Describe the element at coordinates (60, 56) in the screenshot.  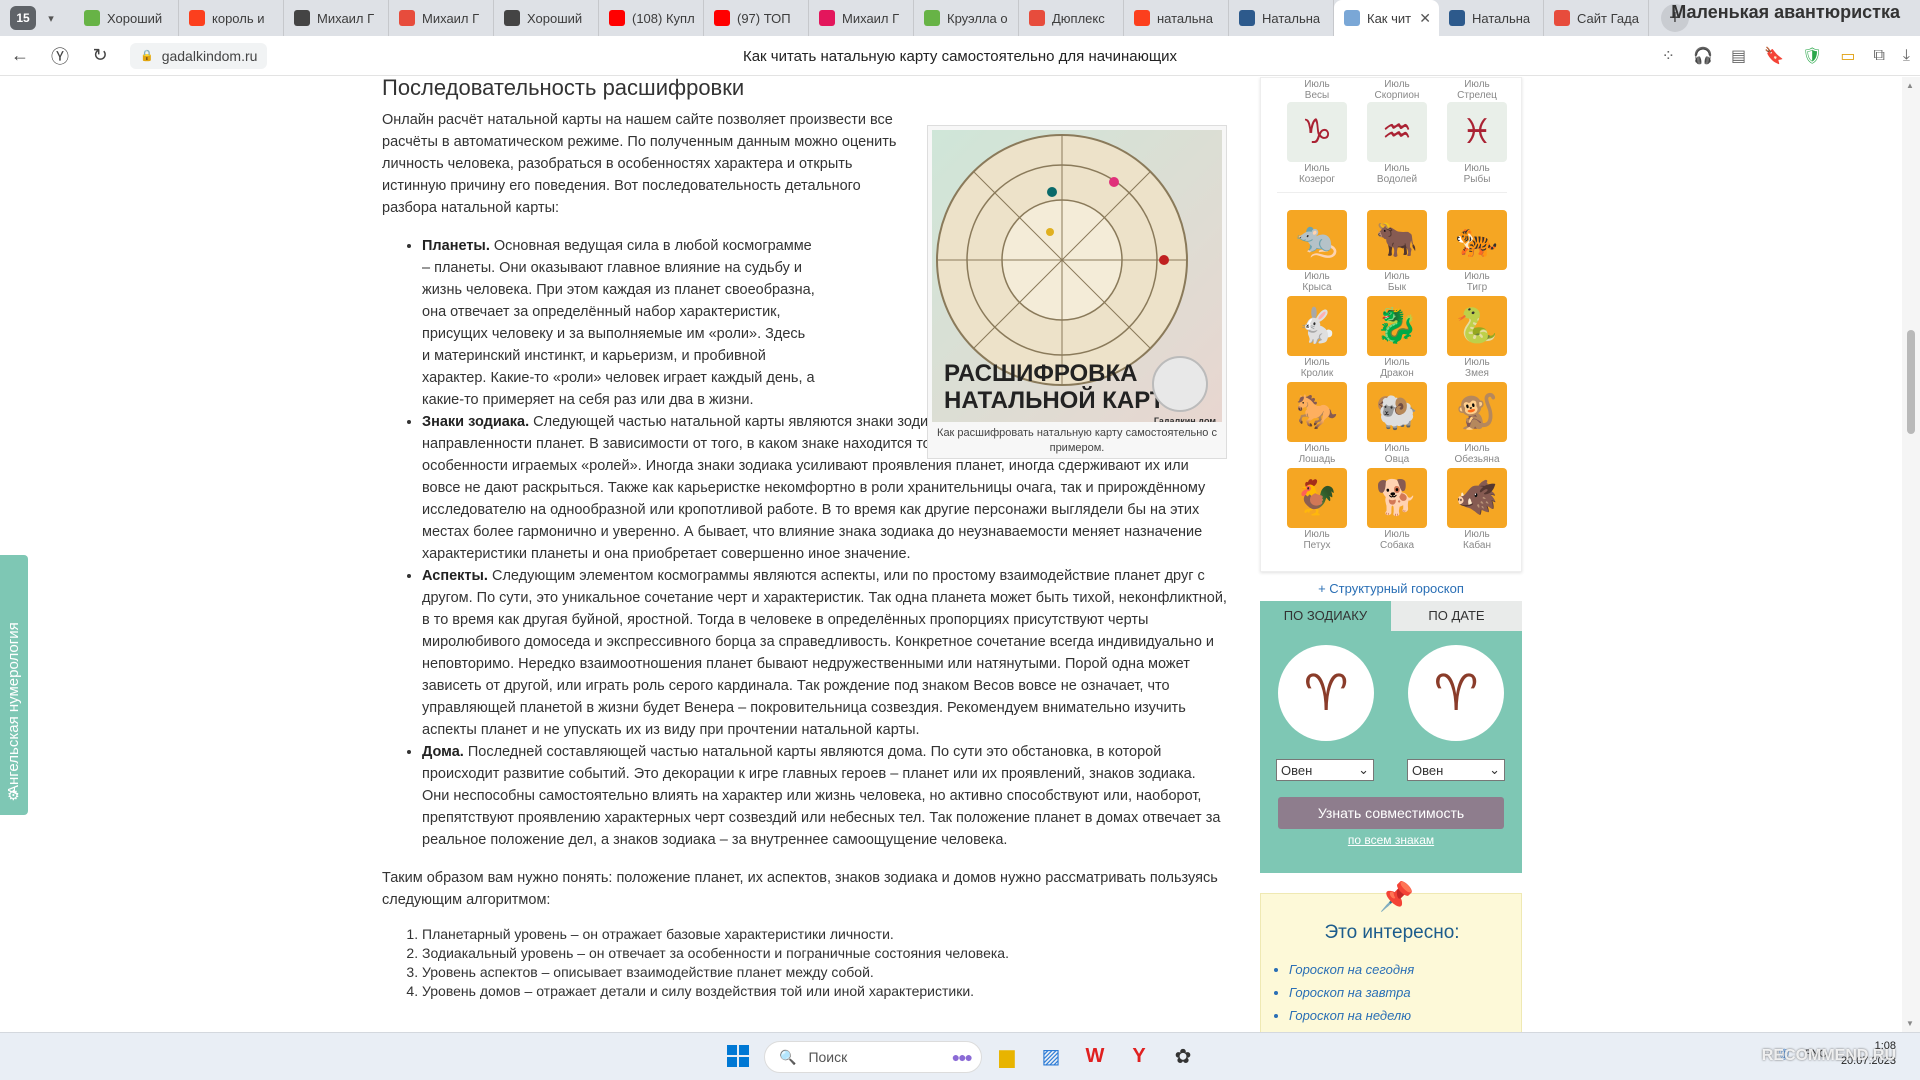
I see `yandex-logo-icon: Ⓨ` at that location.